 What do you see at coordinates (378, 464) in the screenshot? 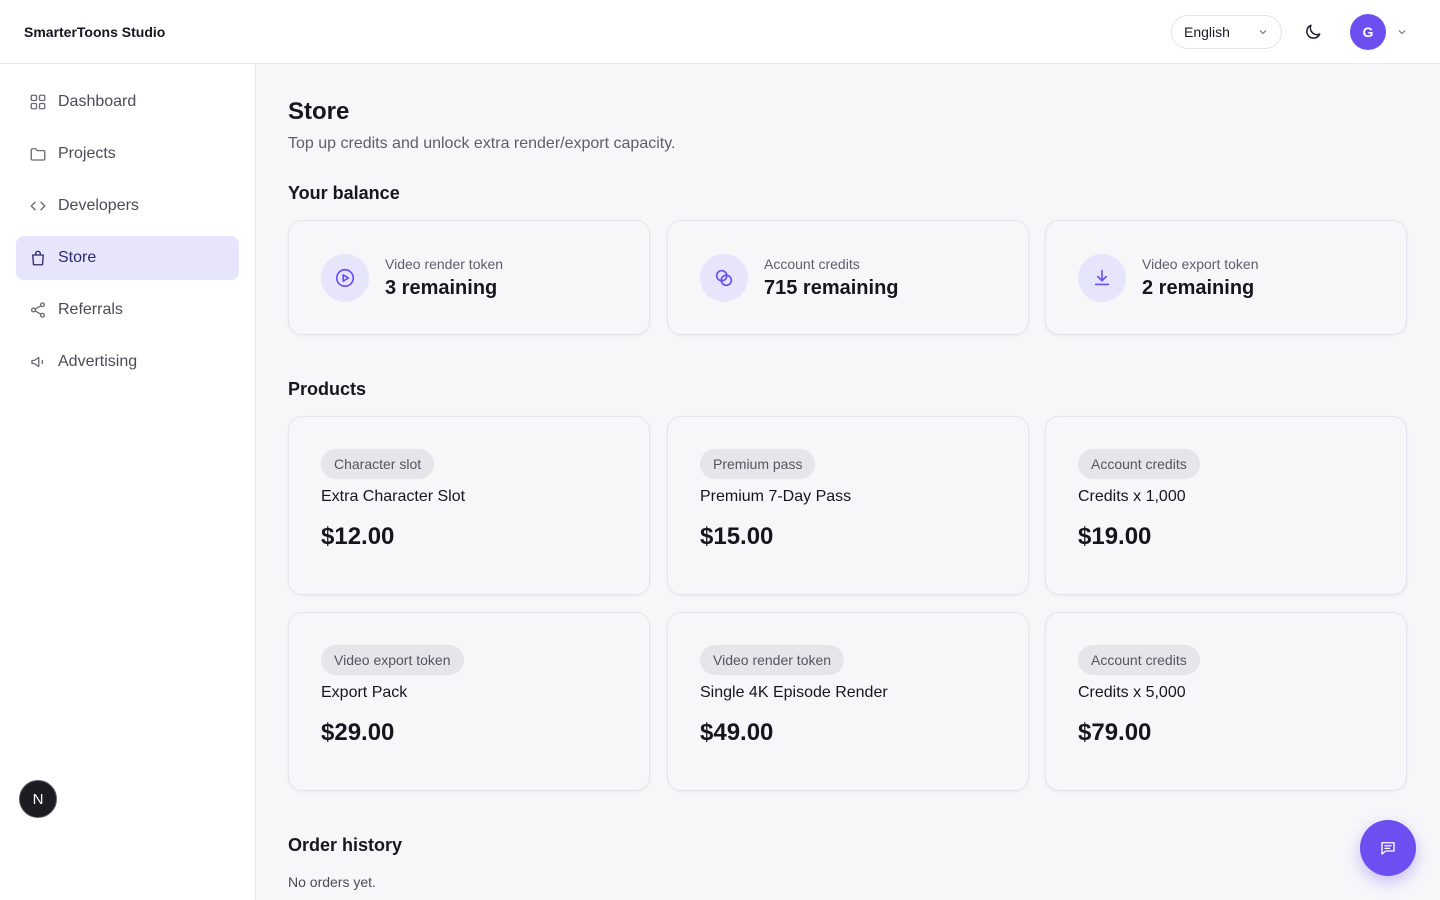
I see `product-tag: Character slot` at bounding box center [378, 464].